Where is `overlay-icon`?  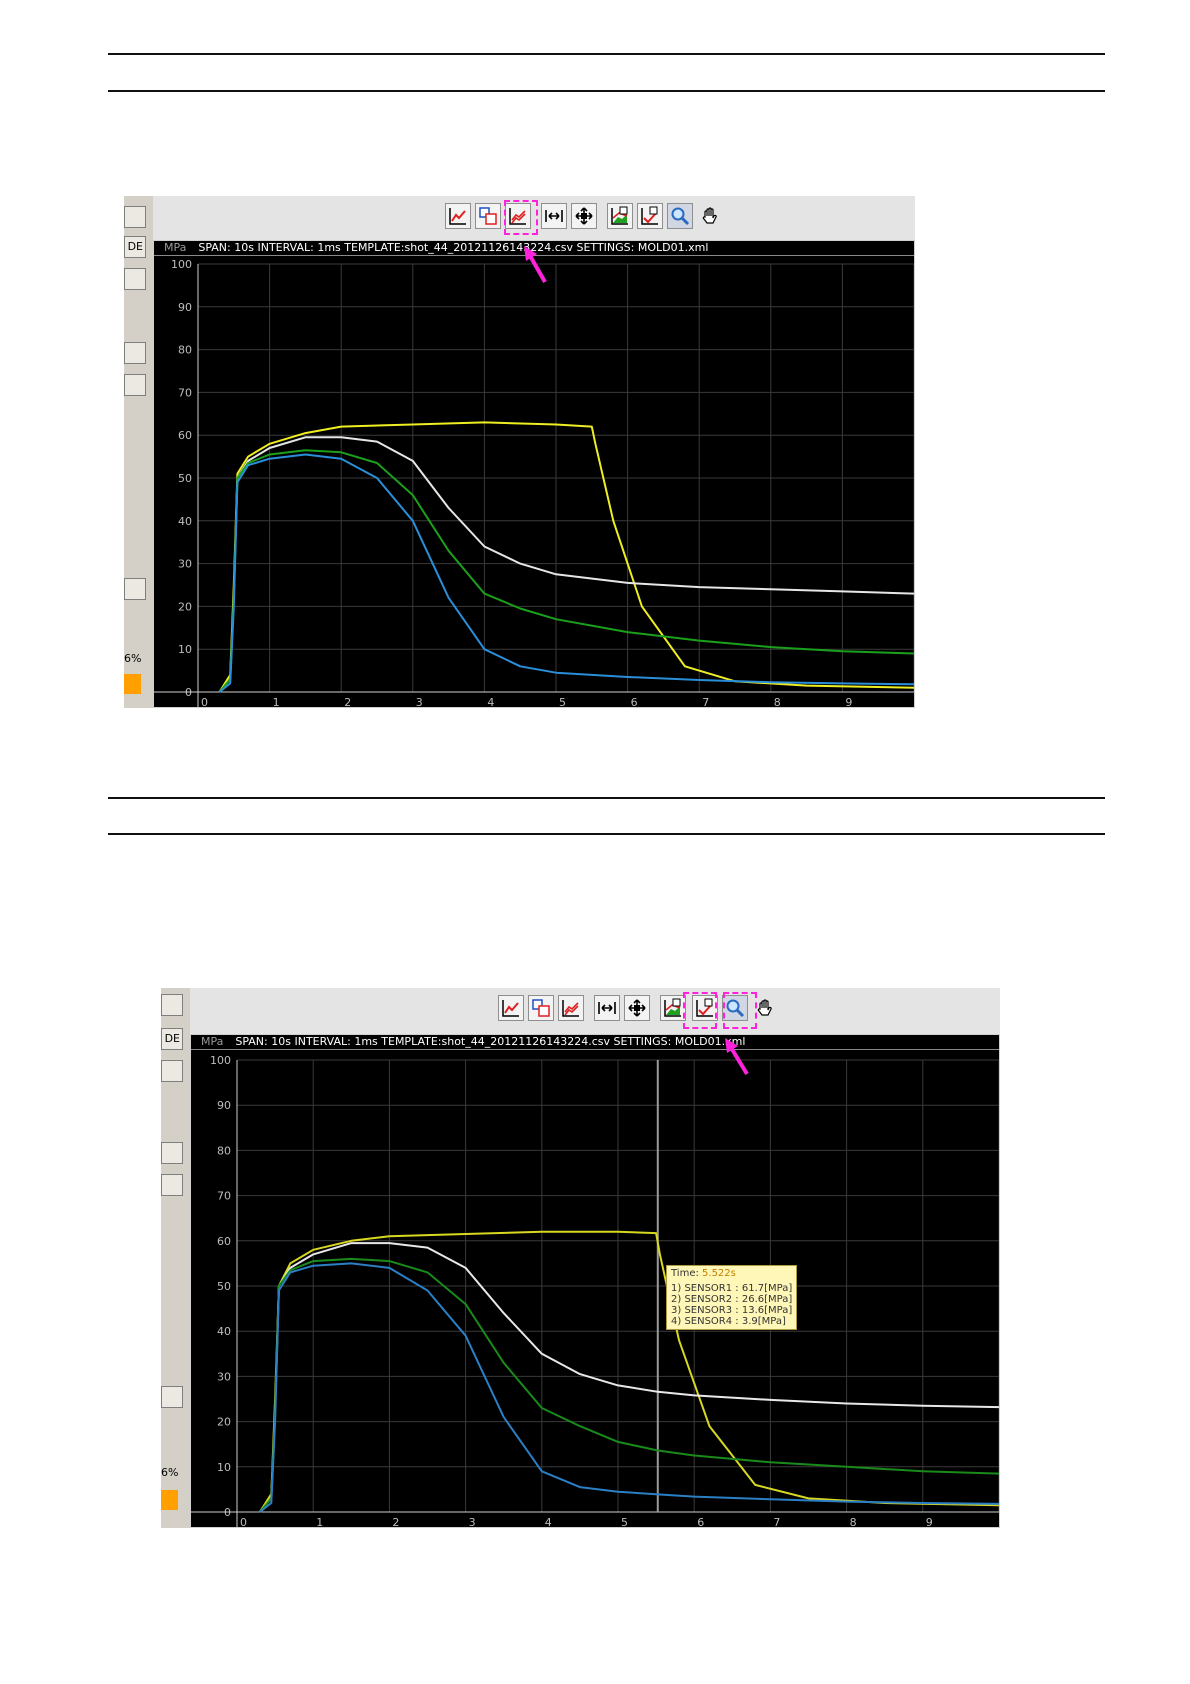
overlay-icon is located at coordinates (488, 216).